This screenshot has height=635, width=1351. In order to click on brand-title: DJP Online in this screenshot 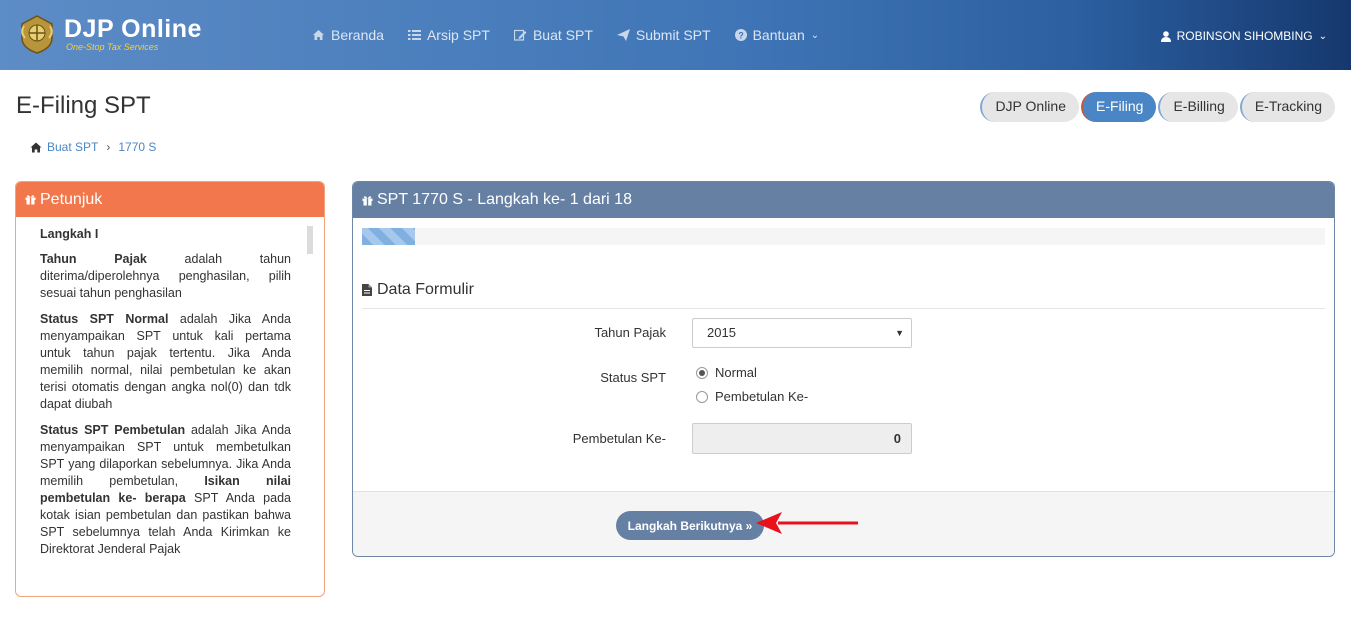, I will do `click(133, 29)`.